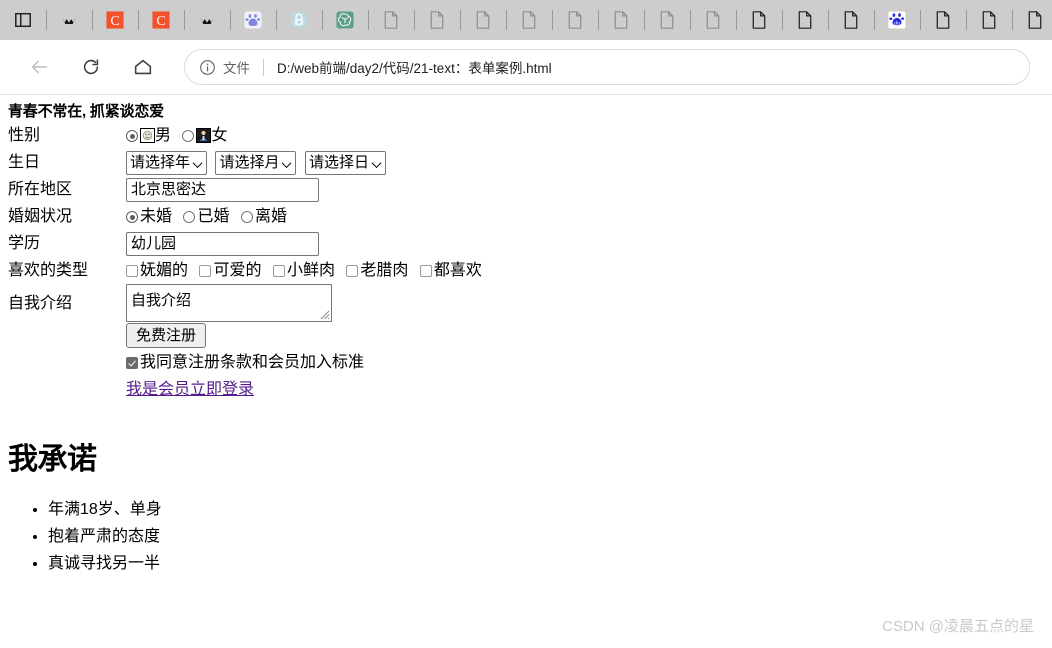 The width and height of the screenshot is (1052, 648). I want to click on intro-field-cell: 自我介绍, so click(307, 303).